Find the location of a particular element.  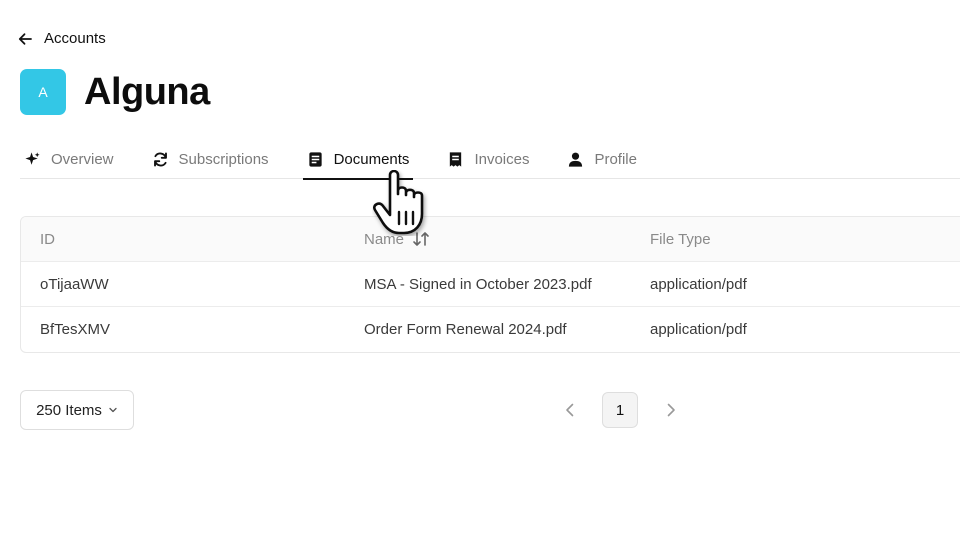

next-page-button is located at coordinates (671, 410).